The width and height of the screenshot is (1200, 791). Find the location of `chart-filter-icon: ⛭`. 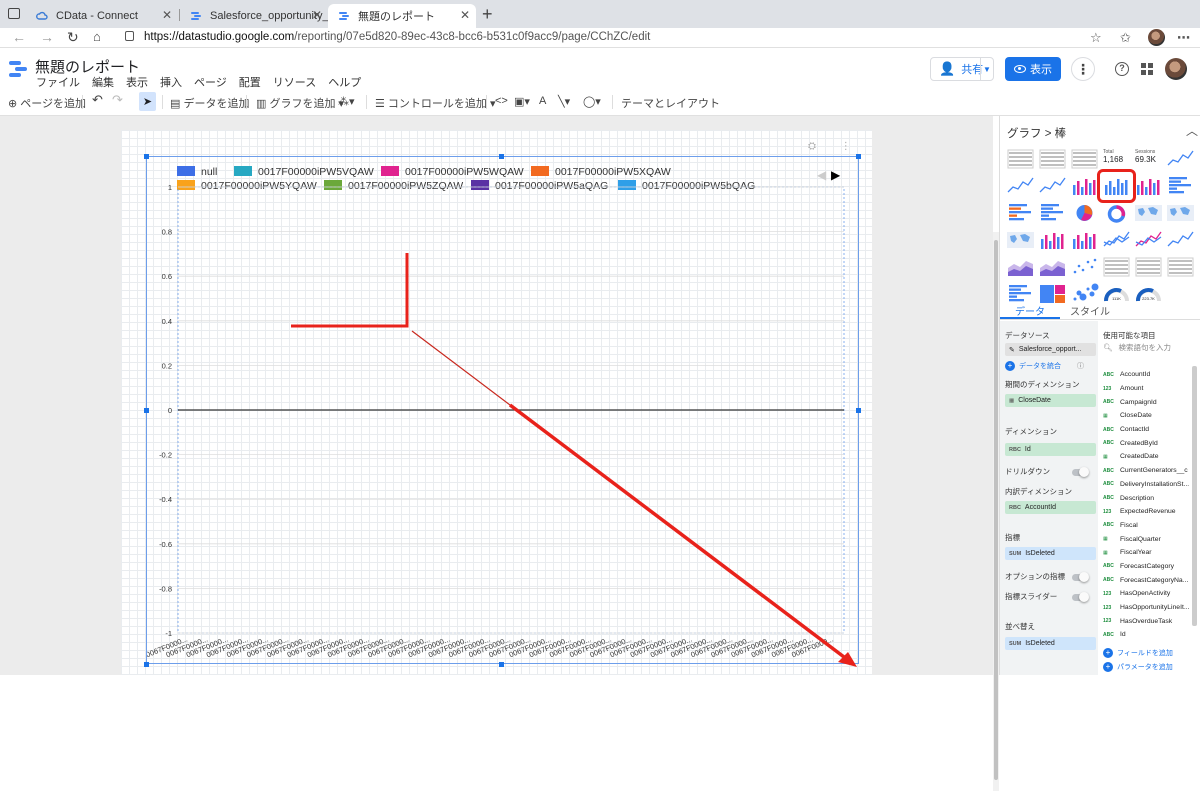

chart-filter-icon: ⛭ is located at coordinates (812, 146).